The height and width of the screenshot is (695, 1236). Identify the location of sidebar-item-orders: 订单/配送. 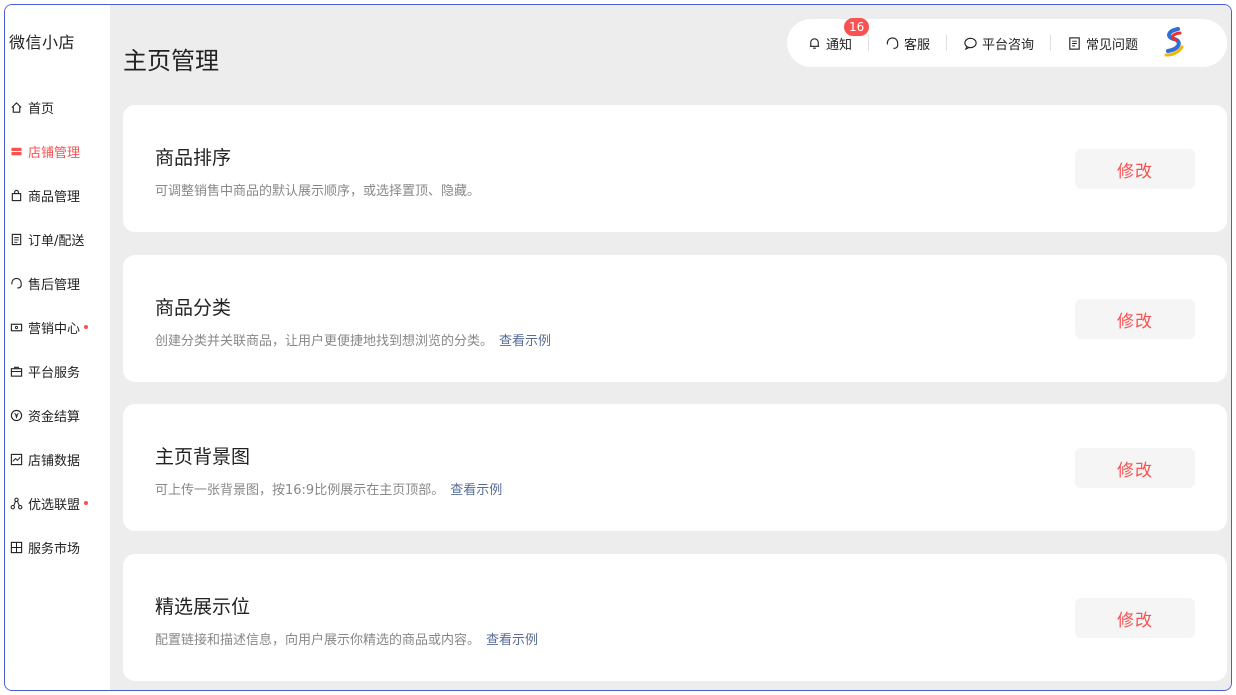
(57, 239).